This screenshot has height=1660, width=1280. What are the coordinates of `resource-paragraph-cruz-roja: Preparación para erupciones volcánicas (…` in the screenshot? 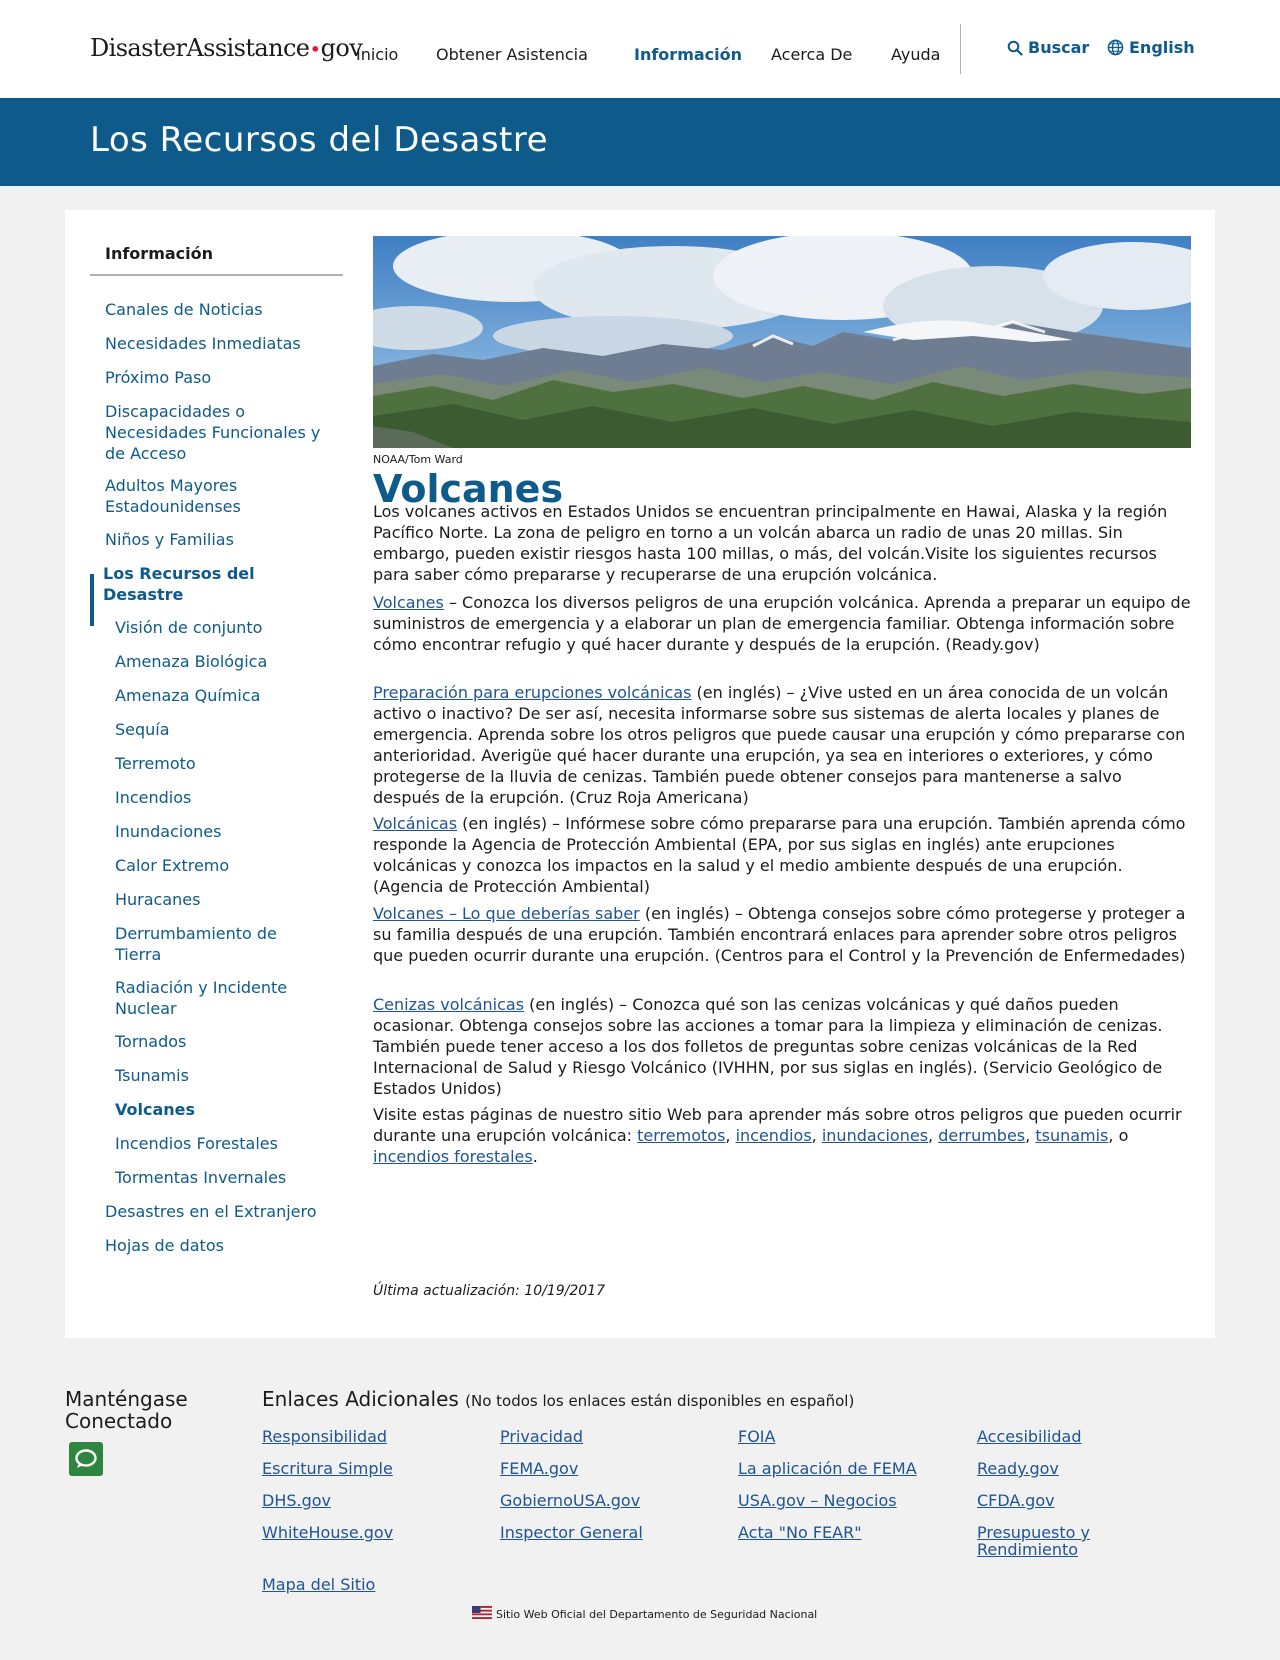 It's located at (783, 745).